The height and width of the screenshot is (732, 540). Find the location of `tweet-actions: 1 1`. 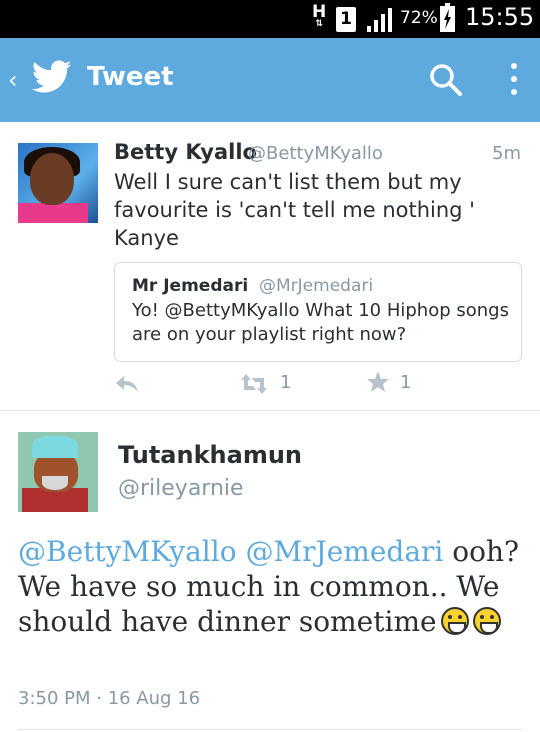

tweet-actions: 1 1 is located at coordinates (264, 385).